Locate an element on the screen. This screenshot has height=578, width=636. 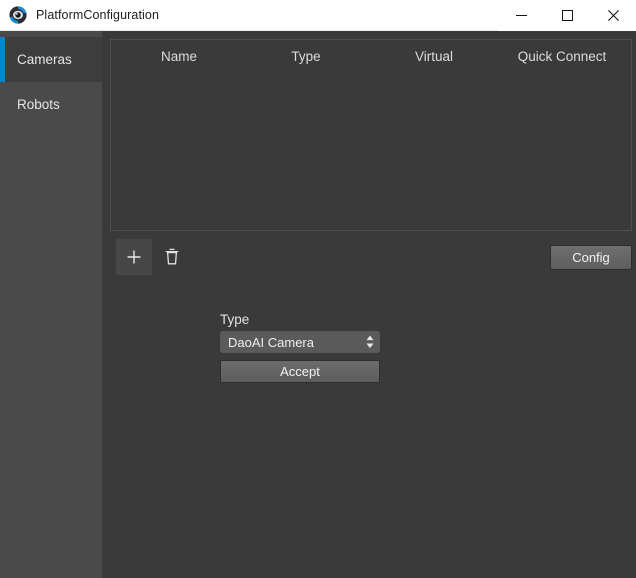
column-header-type: Type is located at coordinates (306, 56).